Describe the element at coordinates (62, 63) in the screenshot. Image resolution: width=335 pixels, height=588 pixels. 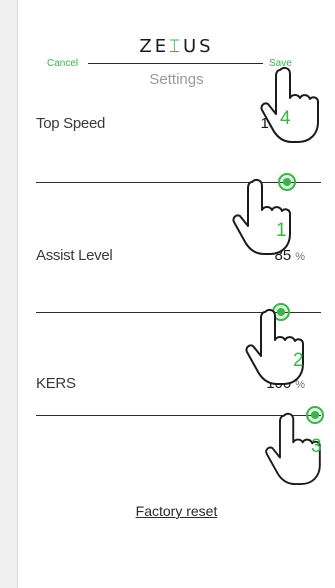
I see `cancel-button: Cancel` at that location.